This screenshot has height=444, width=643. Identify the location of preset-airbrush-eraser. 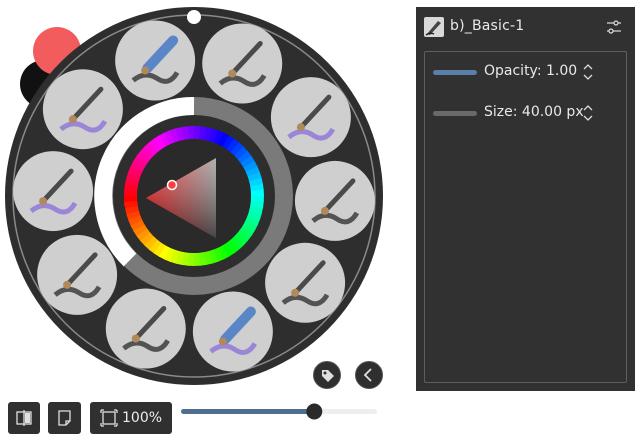
(155, 60).